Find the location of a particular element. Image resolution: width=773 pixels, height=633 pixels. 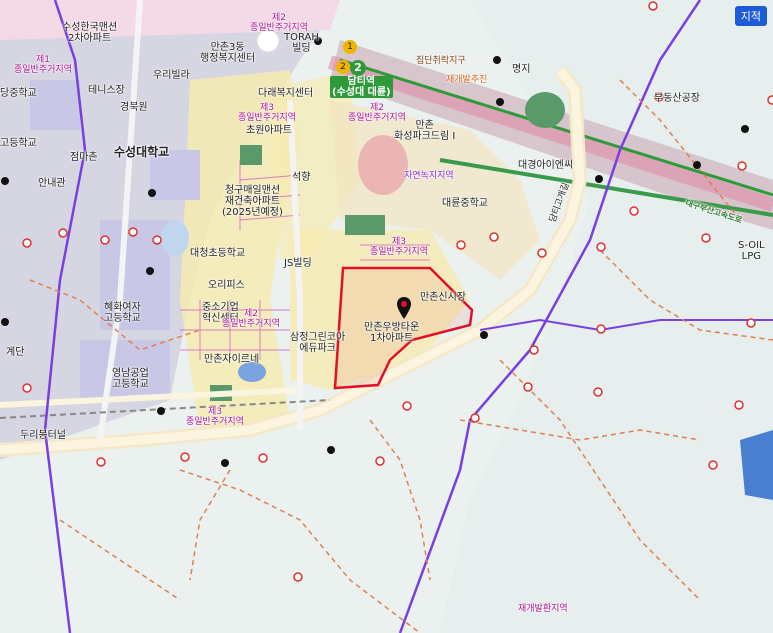

label-zone-7: 제1 종일반주거지역 is located at coordinates (43, 65).